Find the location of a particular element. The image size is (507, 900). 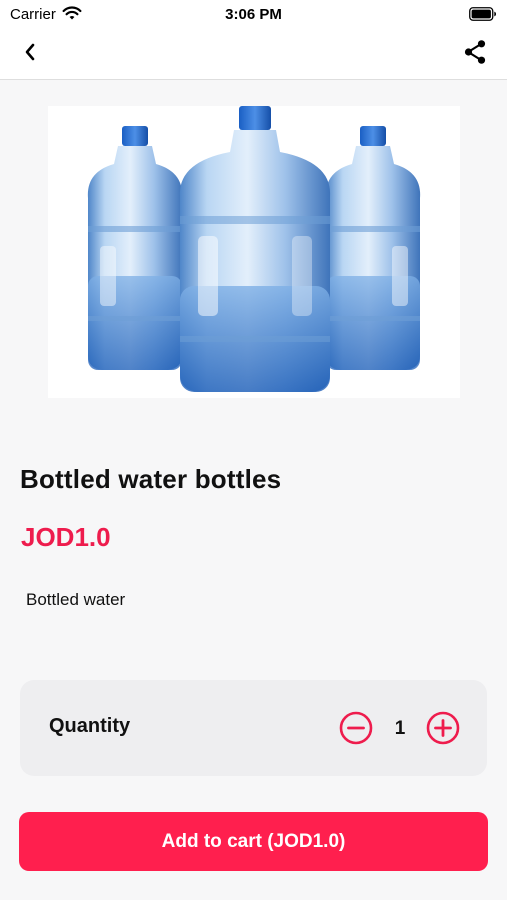

status-bar: Carrier 3:06 PM is located at coordinates (253, 14).